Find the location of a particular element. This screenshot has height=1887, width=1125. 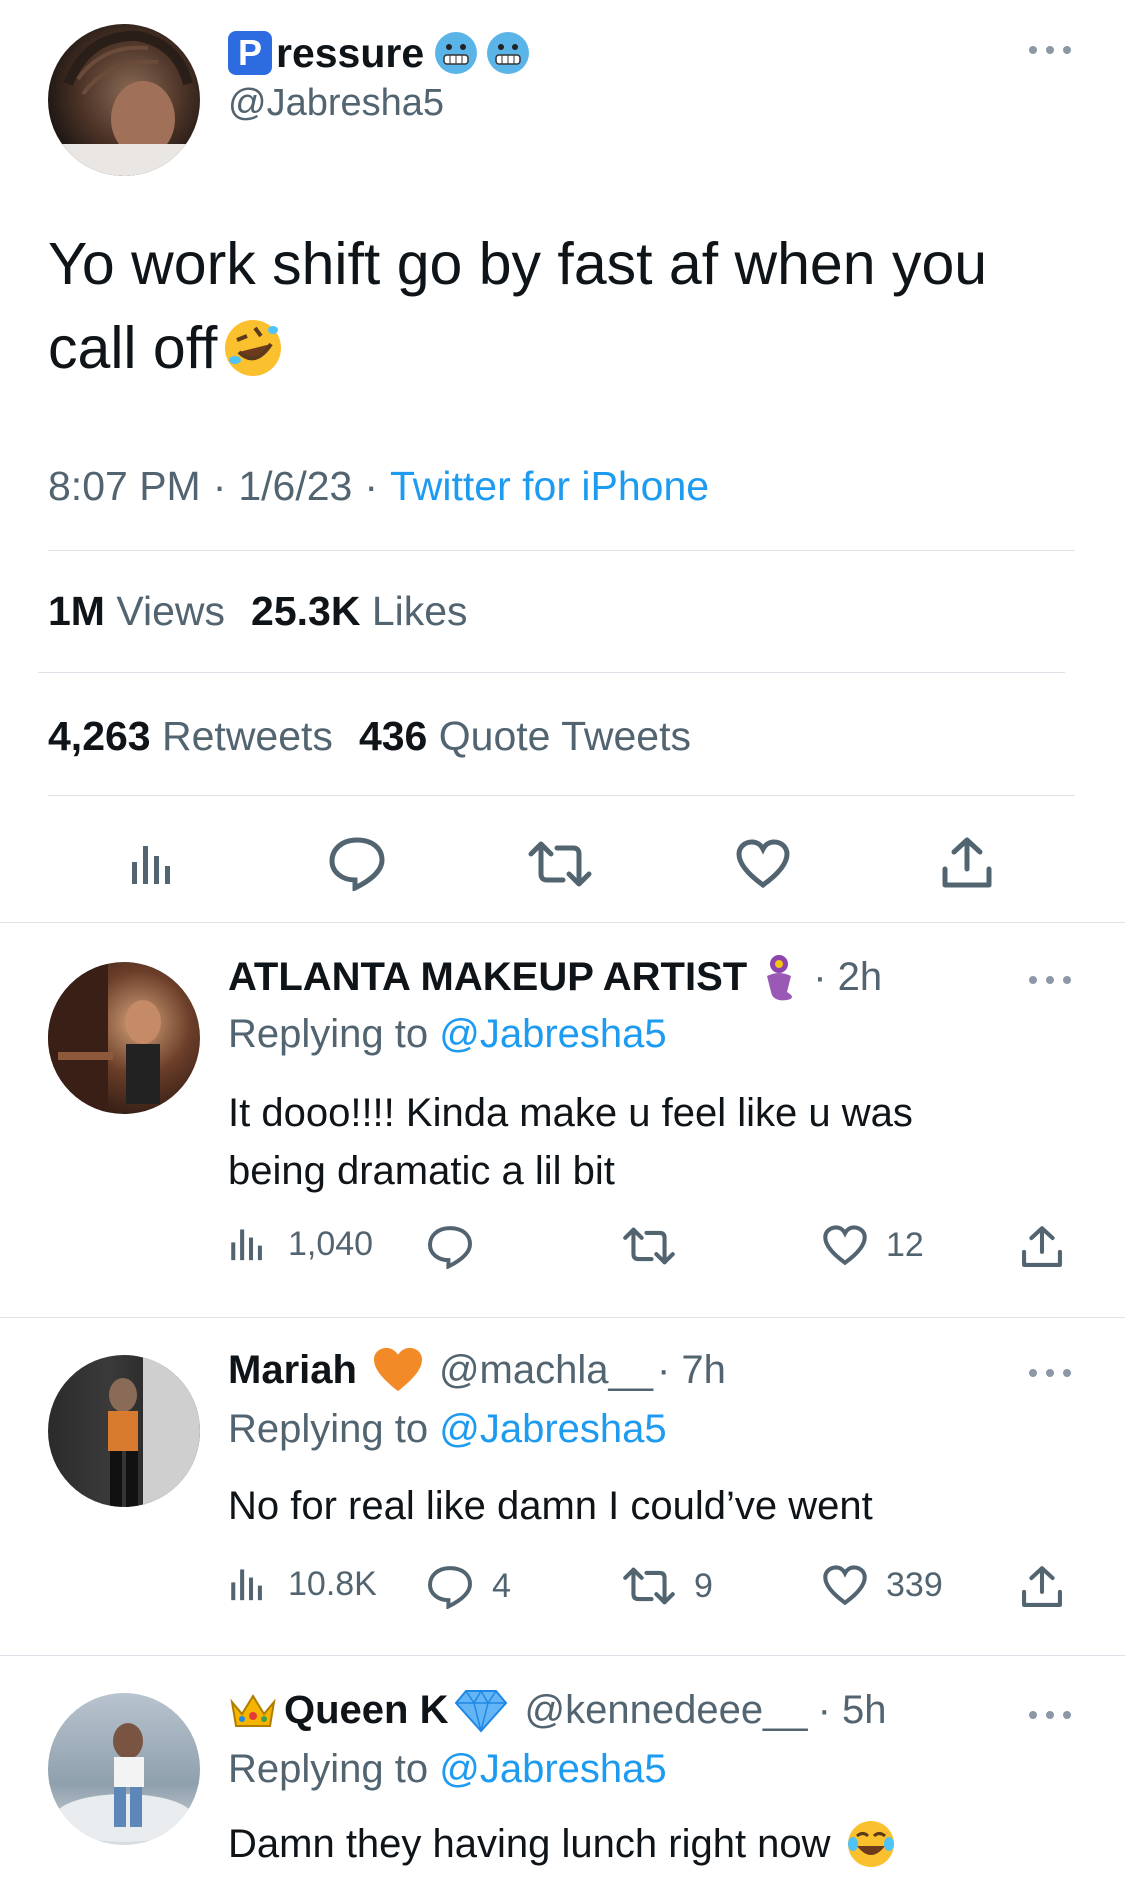

tweet-meta: 8:07 PM · 1/6/23 · Twitter for iPhone is located at coordinates (378, 486).